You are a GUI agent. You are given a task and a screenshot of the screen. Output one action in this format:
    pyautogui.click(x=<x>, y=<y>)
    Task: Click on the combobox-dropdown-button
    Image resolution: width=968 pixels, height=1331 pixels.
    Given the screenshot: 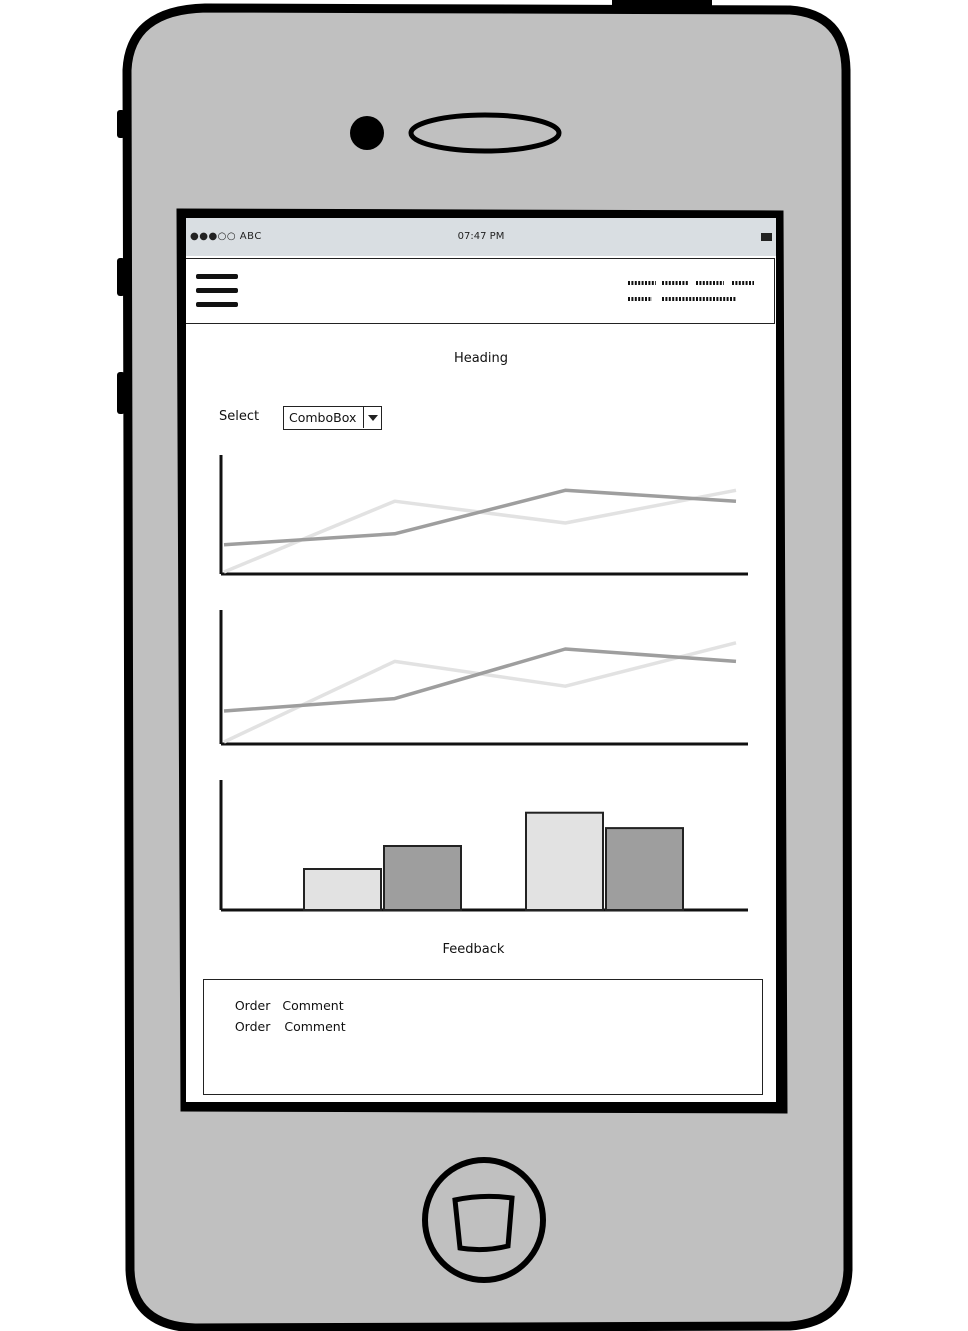 What is the action you would take?
    pyautogui.click(x=372, y=417)
    